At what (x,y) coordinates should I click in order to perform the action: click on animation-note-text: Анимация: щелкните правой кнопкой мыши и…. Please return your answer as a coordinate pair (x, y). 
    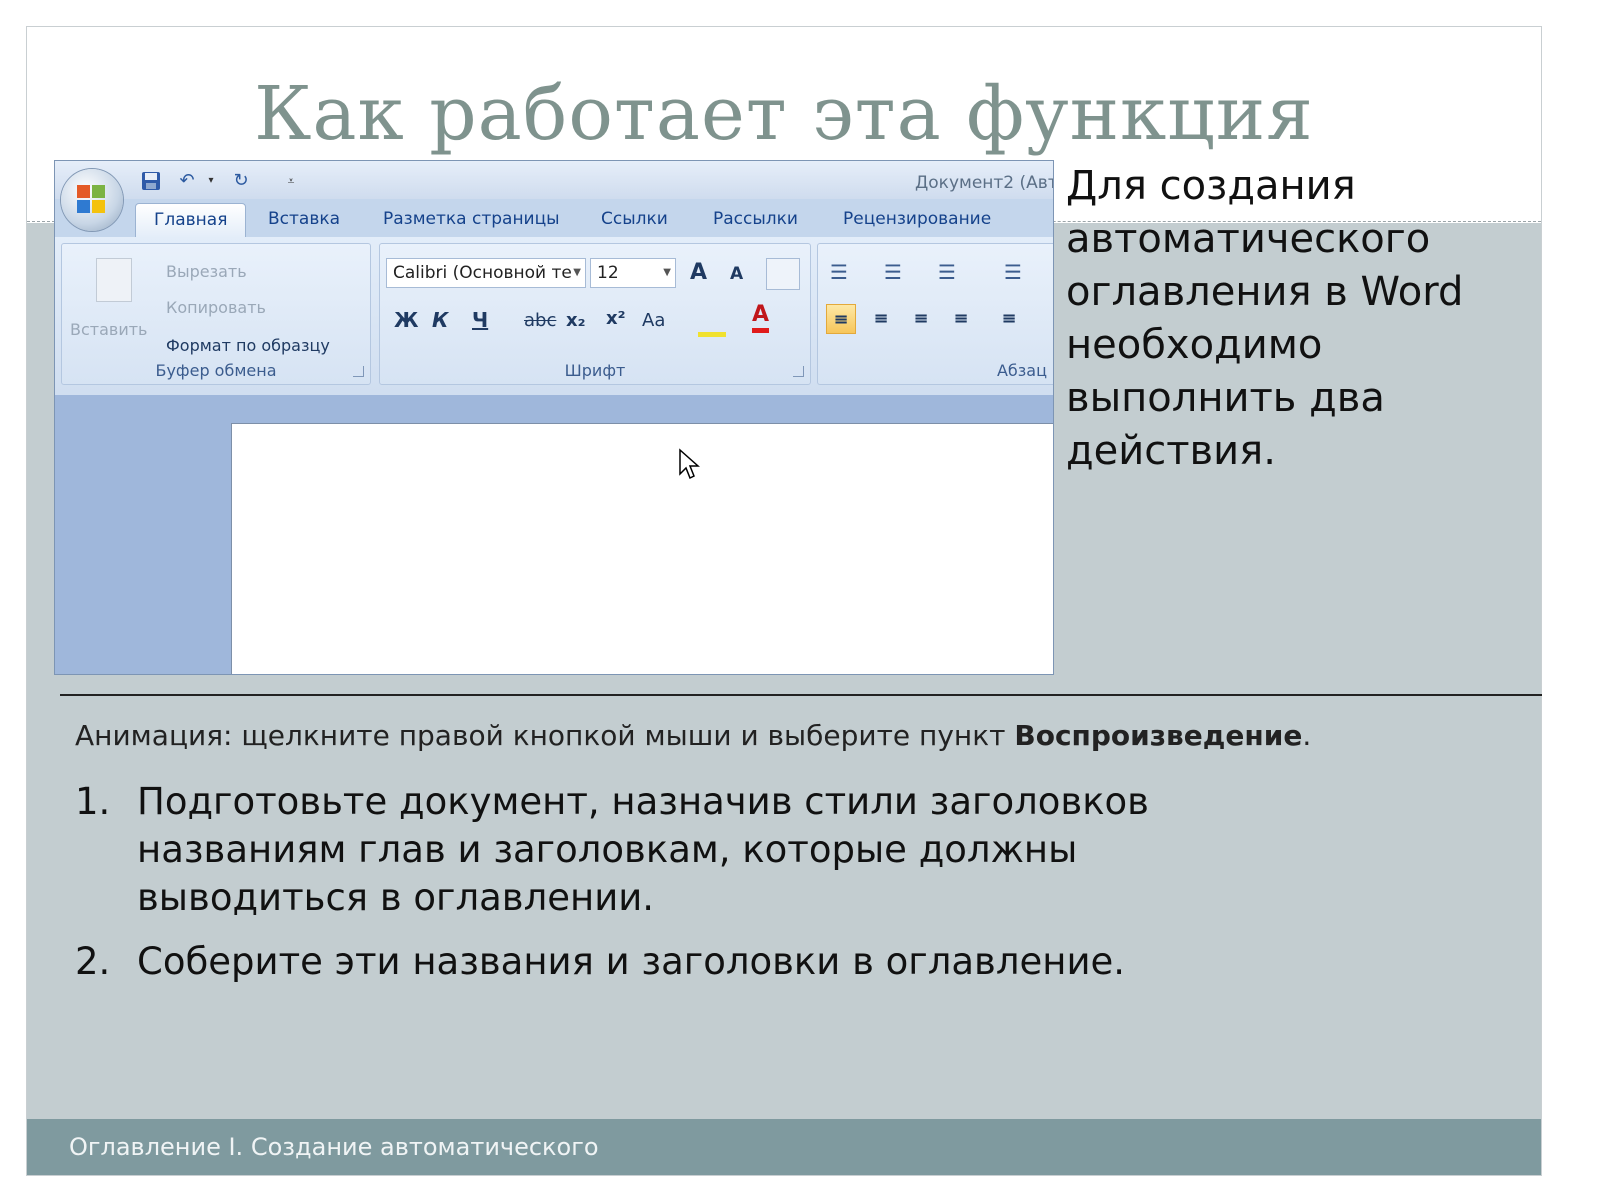
    Looking at the image, I should click on (545, 735).